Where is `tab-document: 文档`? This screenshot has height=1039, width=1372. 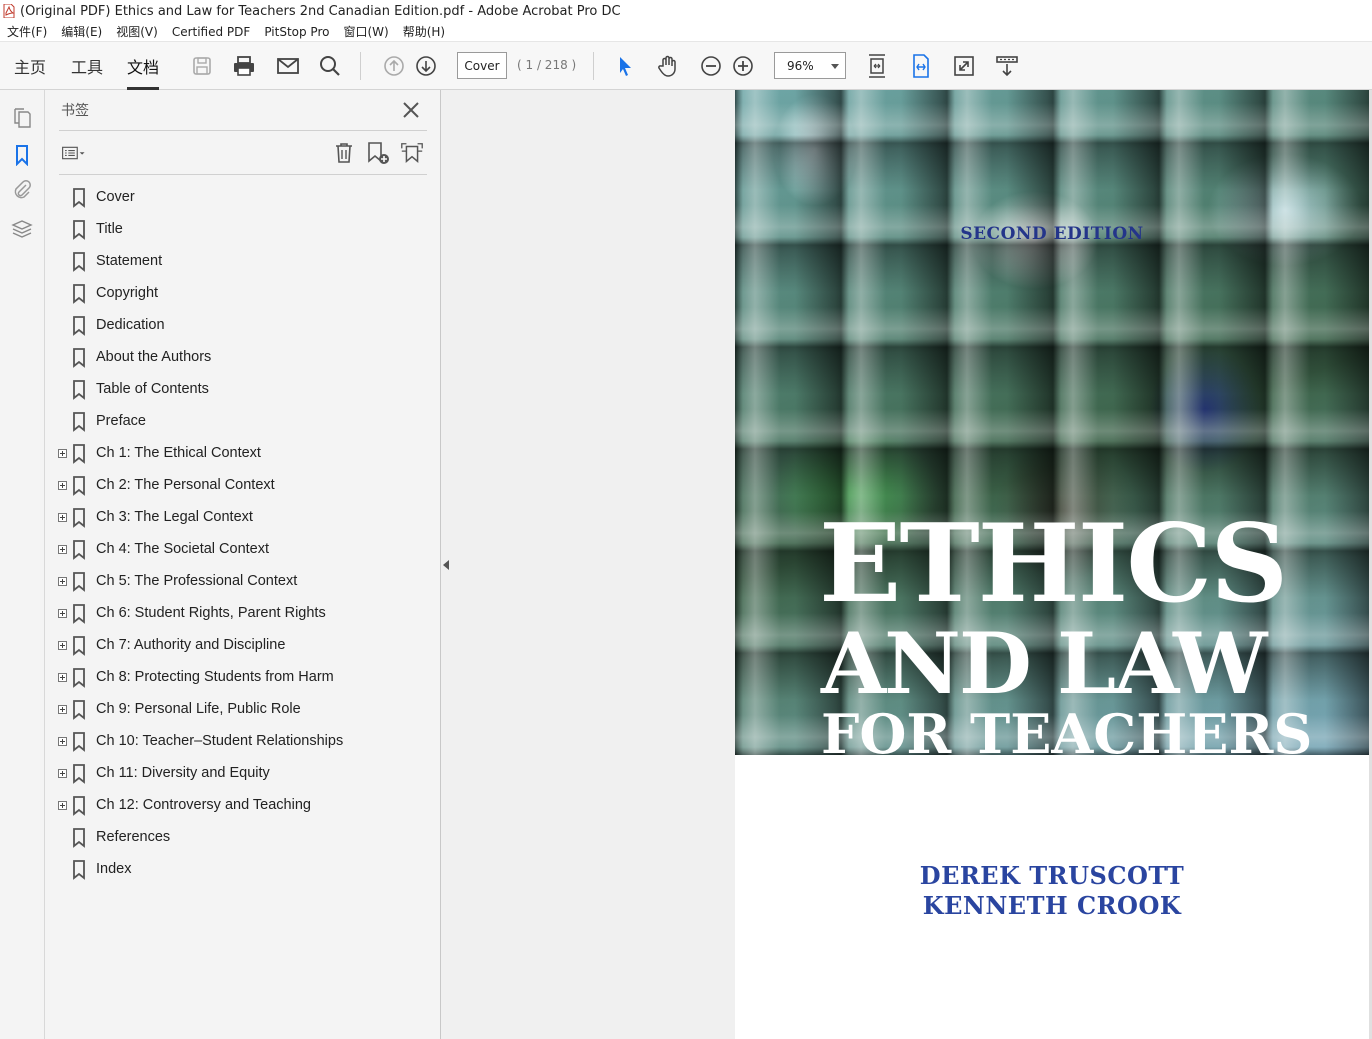
tab-document: 文档 is located at coordinates (143, 72).